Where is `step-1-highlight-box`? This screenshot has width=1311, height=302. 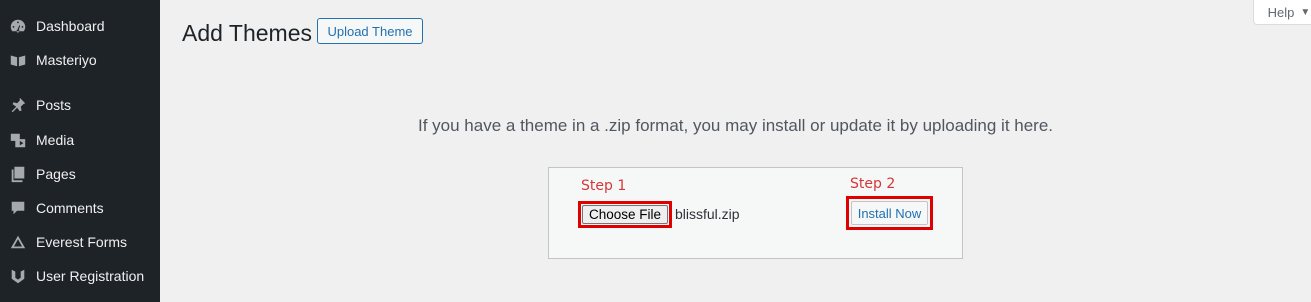 step-1-highlight-box is located at coordinates (625, 214).